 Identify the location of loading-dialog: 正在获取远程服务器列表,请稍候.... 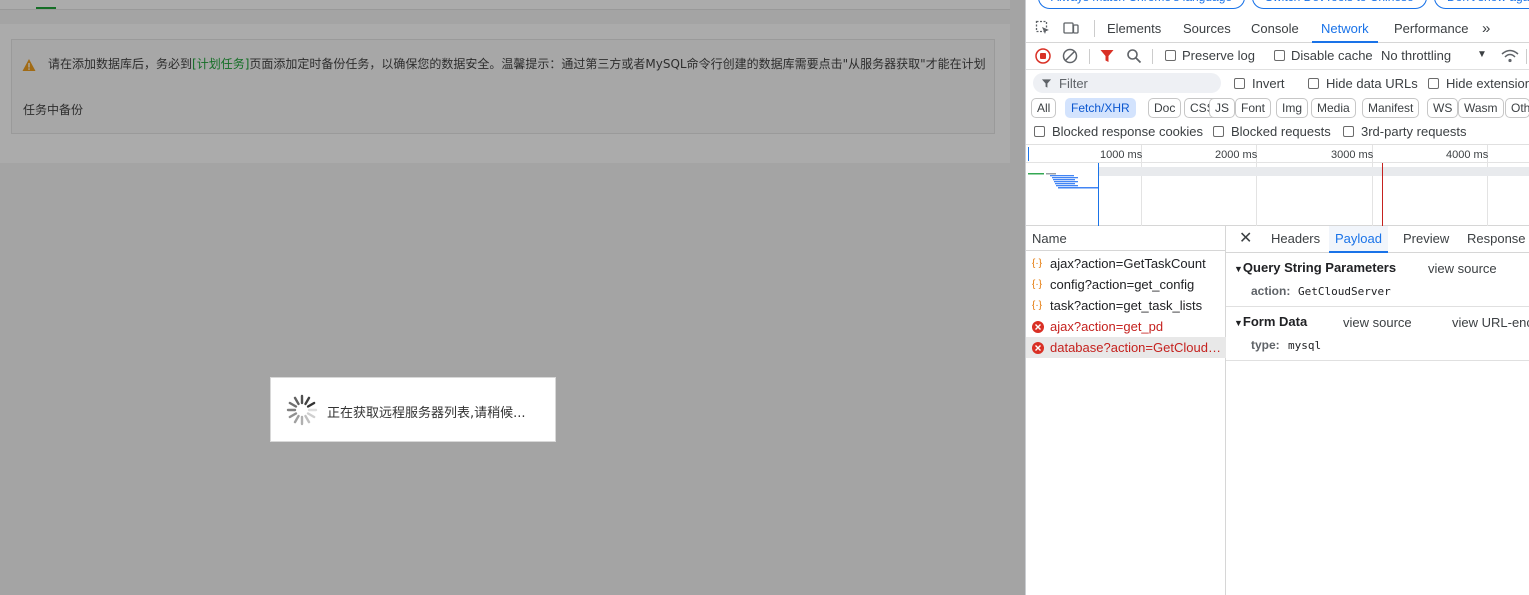
(413, 409).